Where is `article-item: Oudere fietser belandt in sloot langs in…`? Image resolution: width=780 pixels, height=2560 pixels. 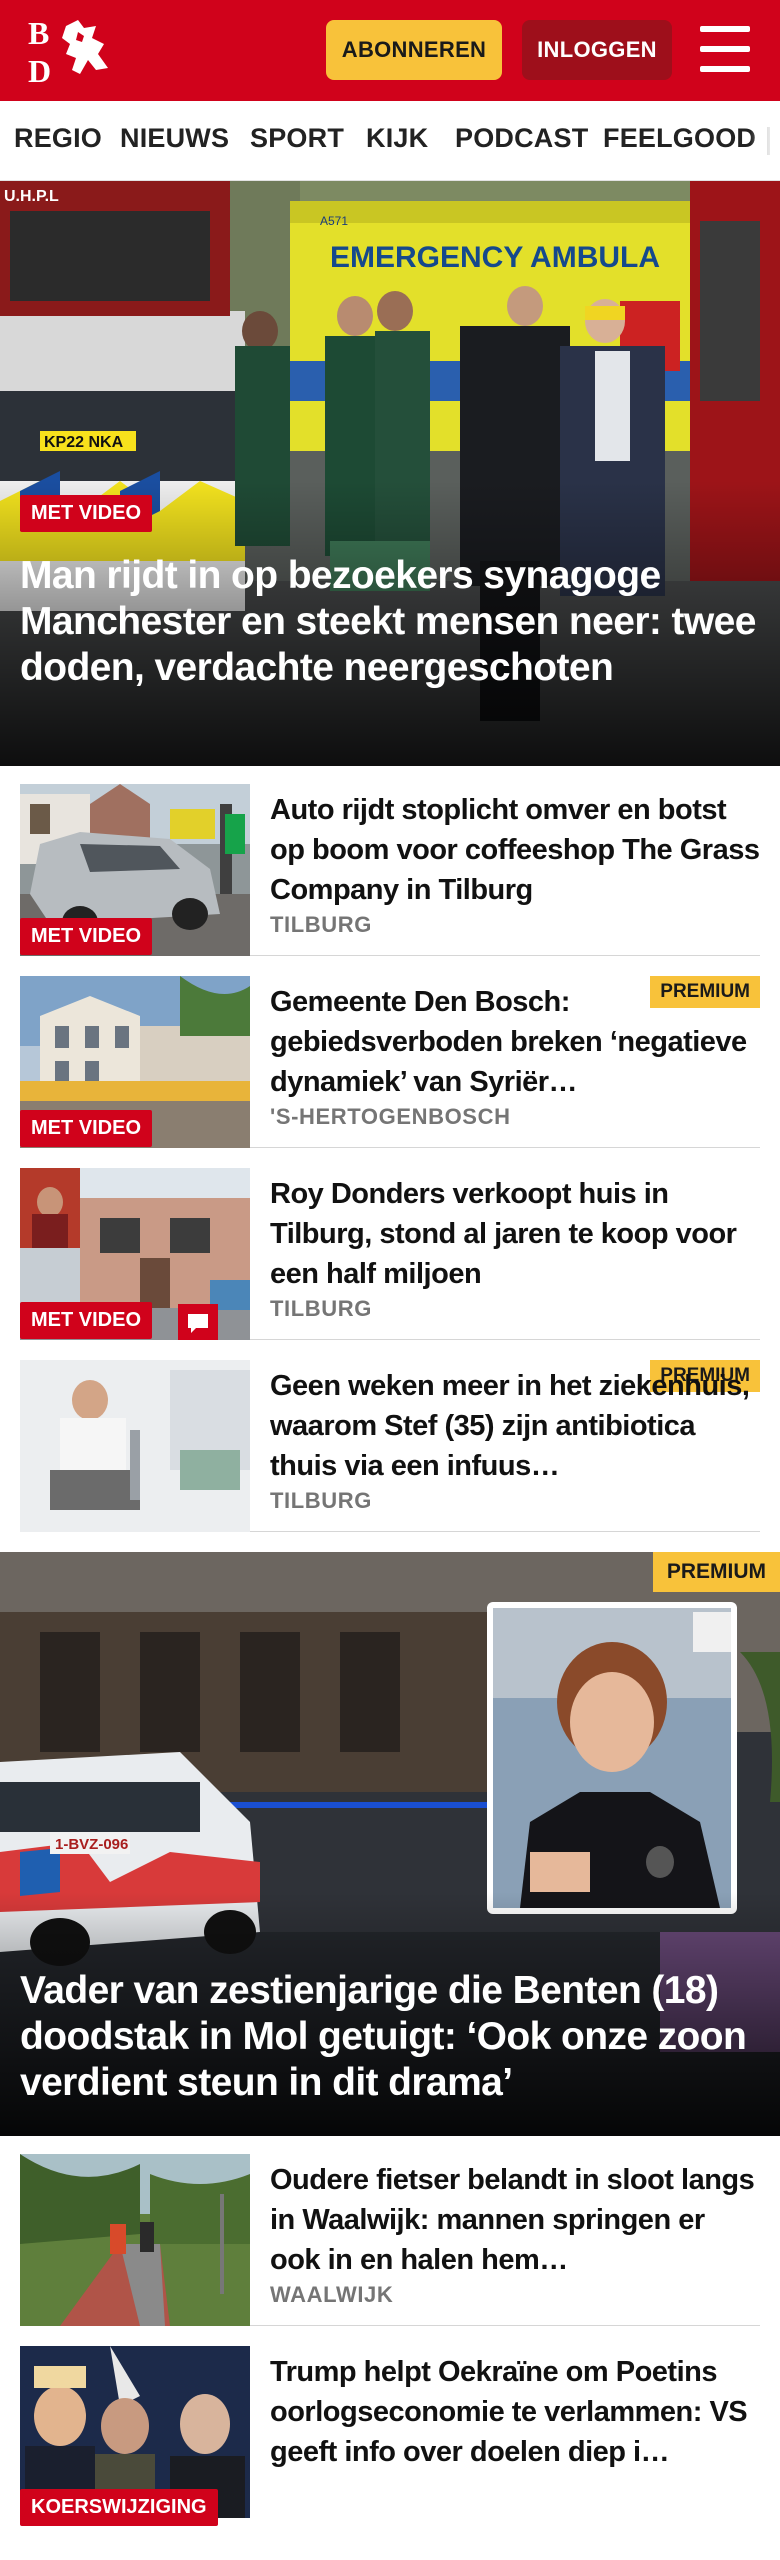 article-item: Oudere fietser belandt in sloot langs in… is located at coordinates (390, 2240).